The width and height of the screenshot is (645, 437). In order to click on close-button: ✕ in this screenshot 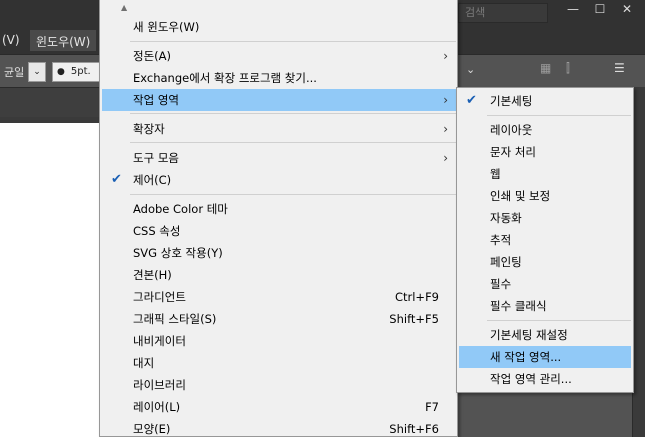, I will do `click(627, 9)`.